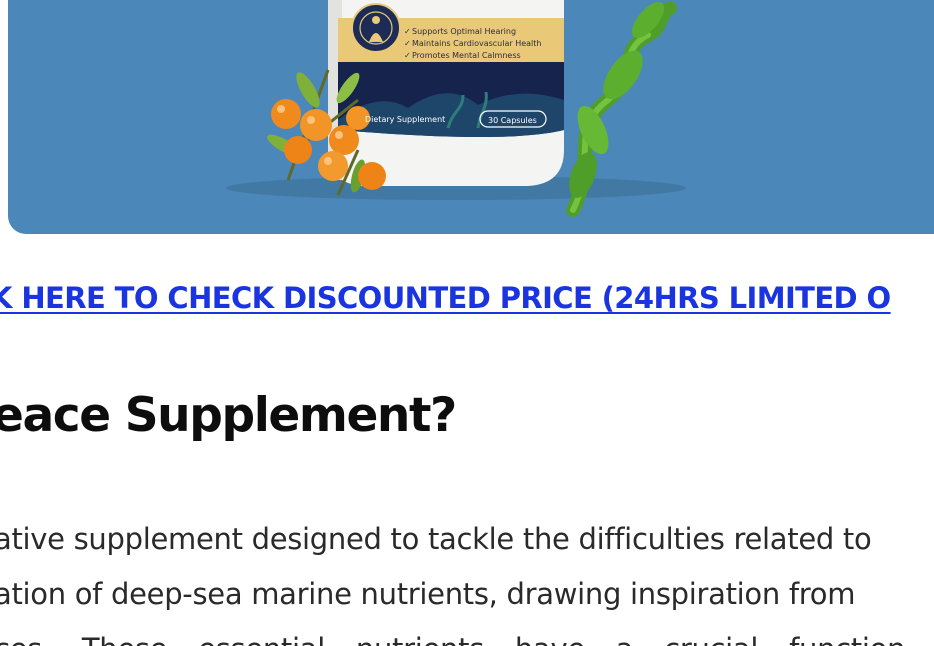 This screenshot has height=646, width=934. What do you see at coordinates (405, 119) in the screenshot?
I see `label-dietary-supplement: Dietary Supplement` at bounding box center [405, 119].